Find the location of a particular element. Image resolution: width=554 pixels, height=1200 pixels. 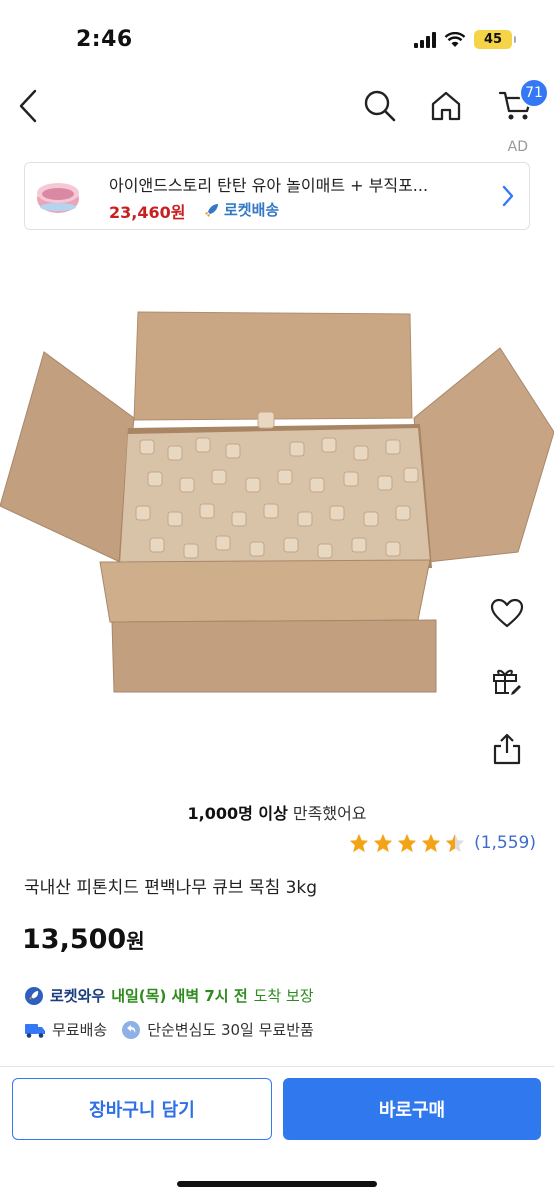

status-icons: 45 is located at coordinates (465, 39).